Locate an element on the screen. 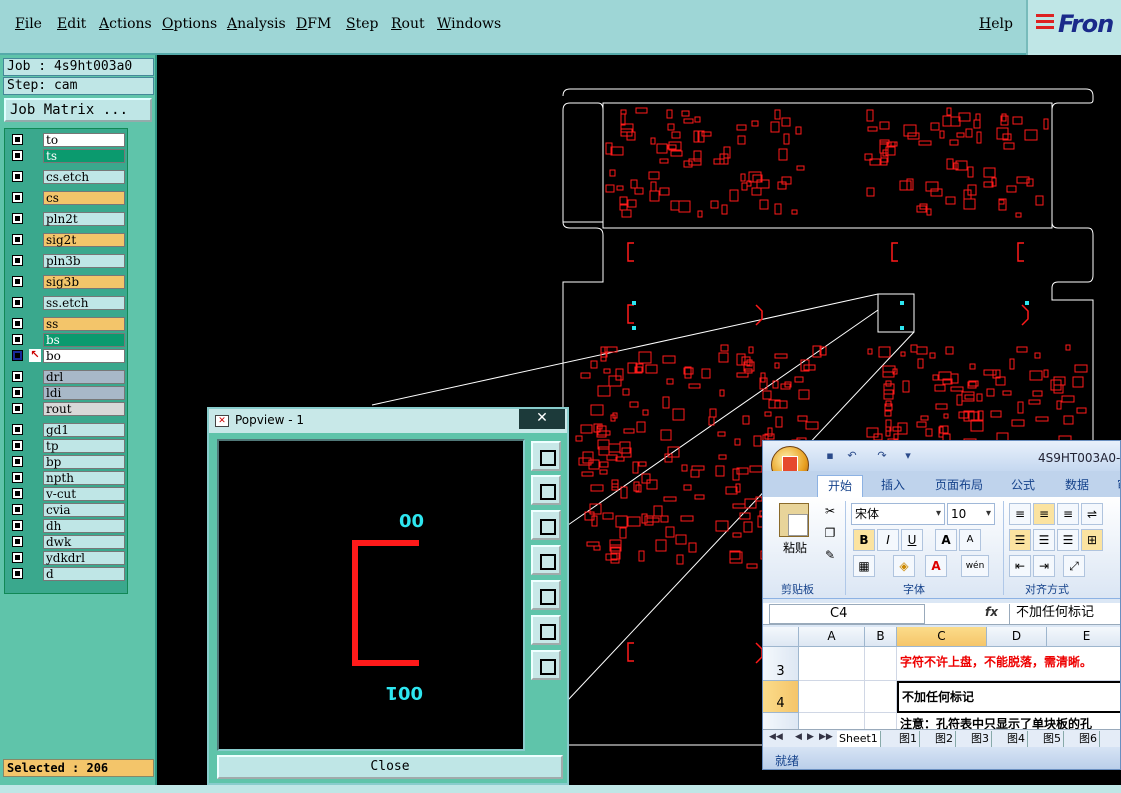 The width and height of the screenshot is (1121, 793). fill-color-icon: ◈ is located at coordinates (904, 566).